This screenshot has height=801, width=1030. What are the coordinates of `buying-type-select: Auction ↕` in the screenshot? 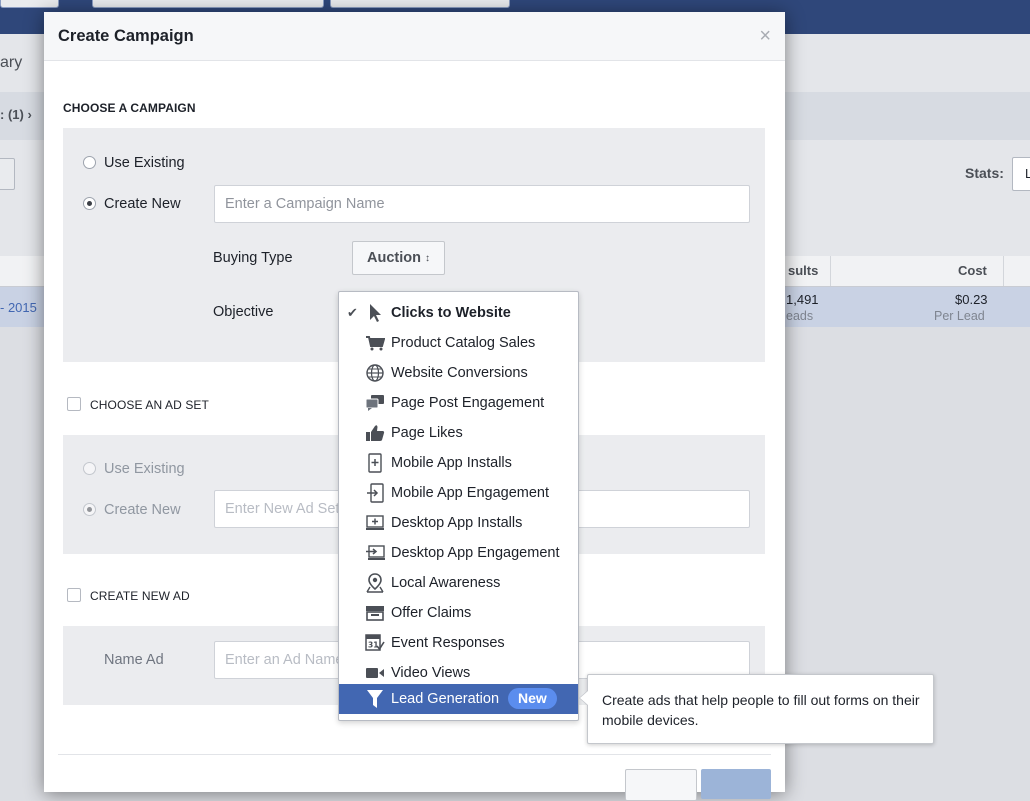 It's located at (398, 258).